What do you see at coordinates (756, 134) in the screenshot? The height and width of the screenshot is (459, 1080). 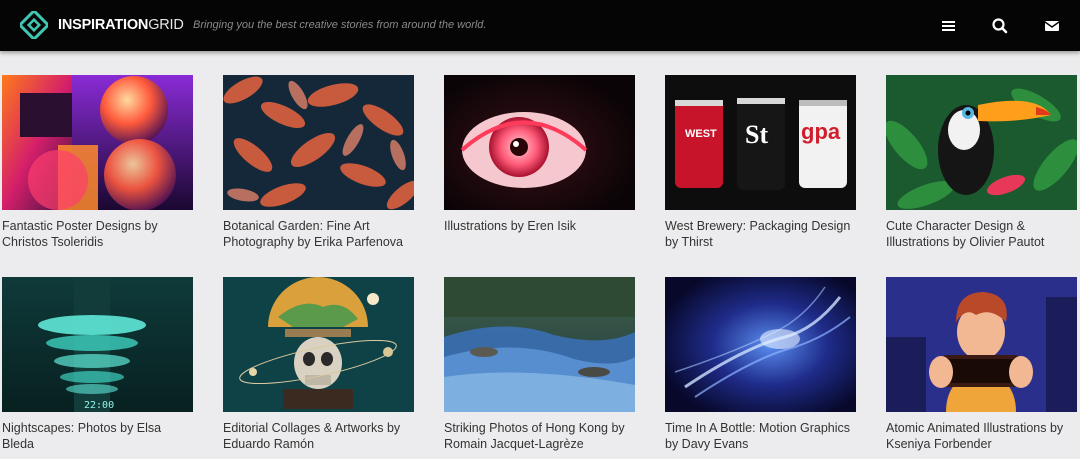 I see `can-label-2: St` at bounding box center [756, 134].